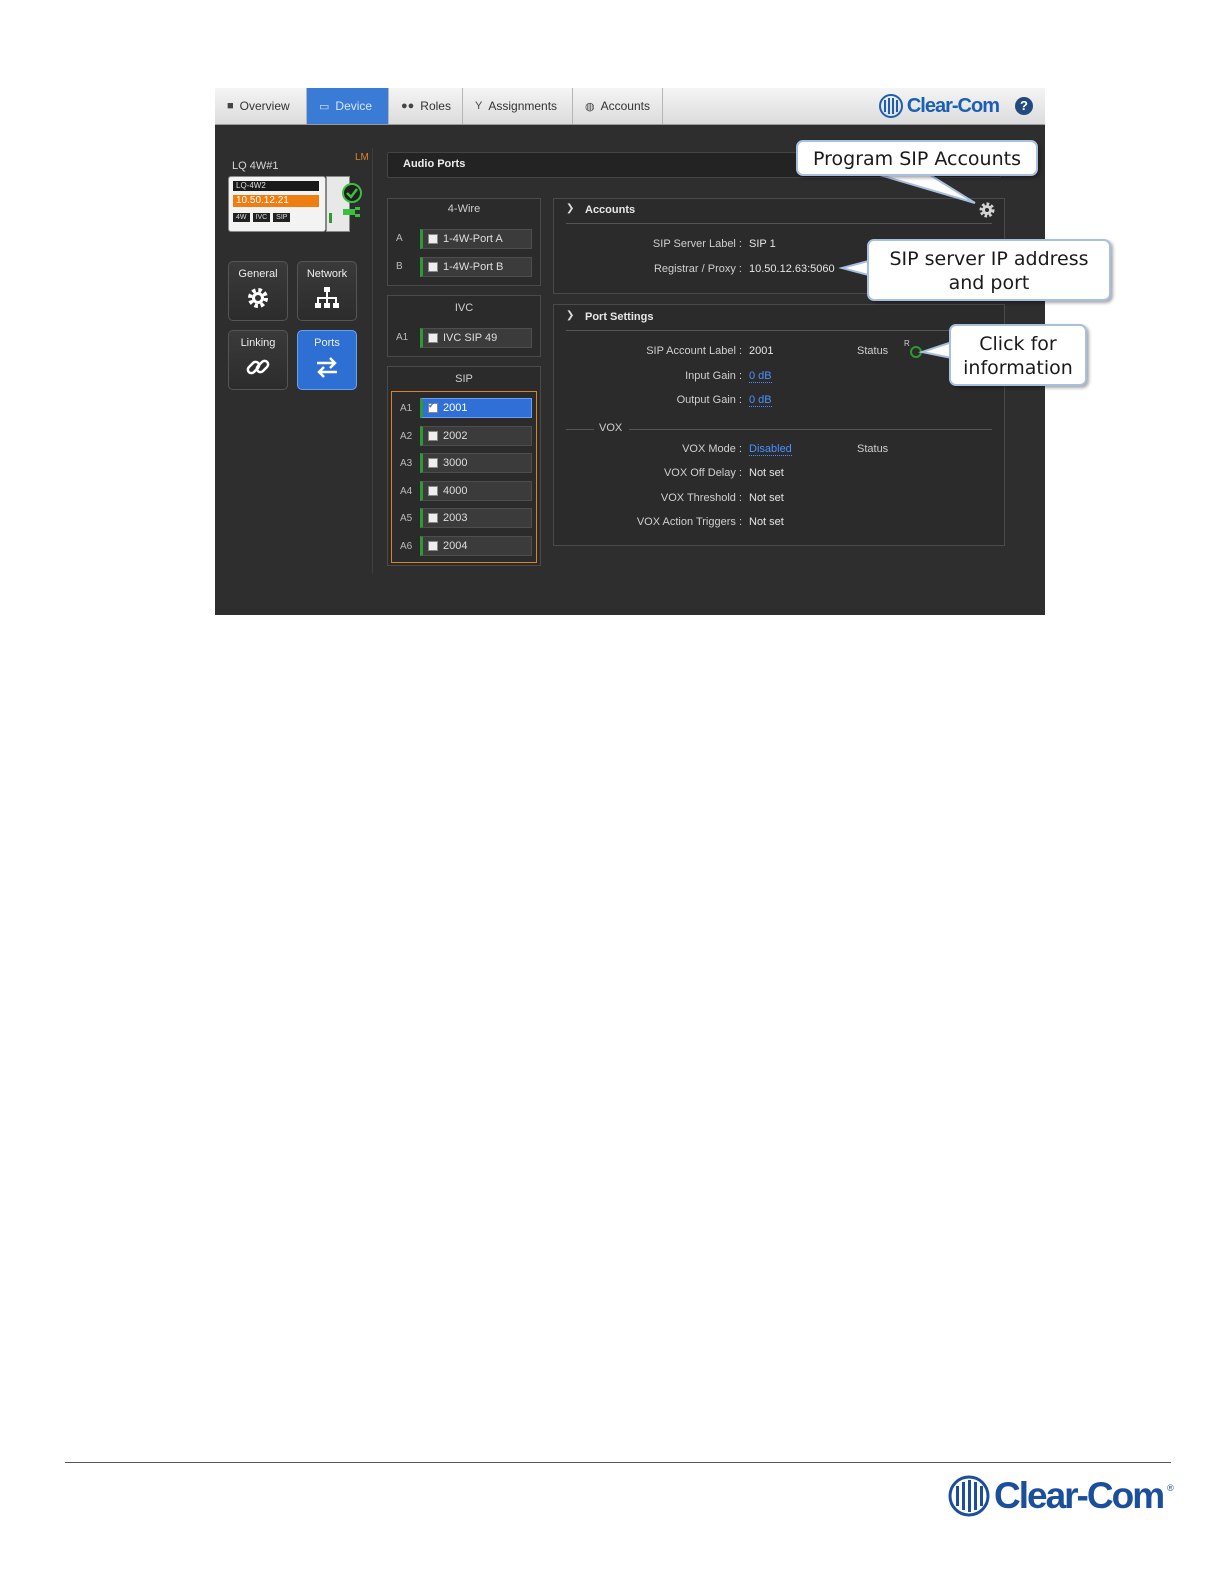  I want to click on clear-com-logo-icon, so click(969, 1496).